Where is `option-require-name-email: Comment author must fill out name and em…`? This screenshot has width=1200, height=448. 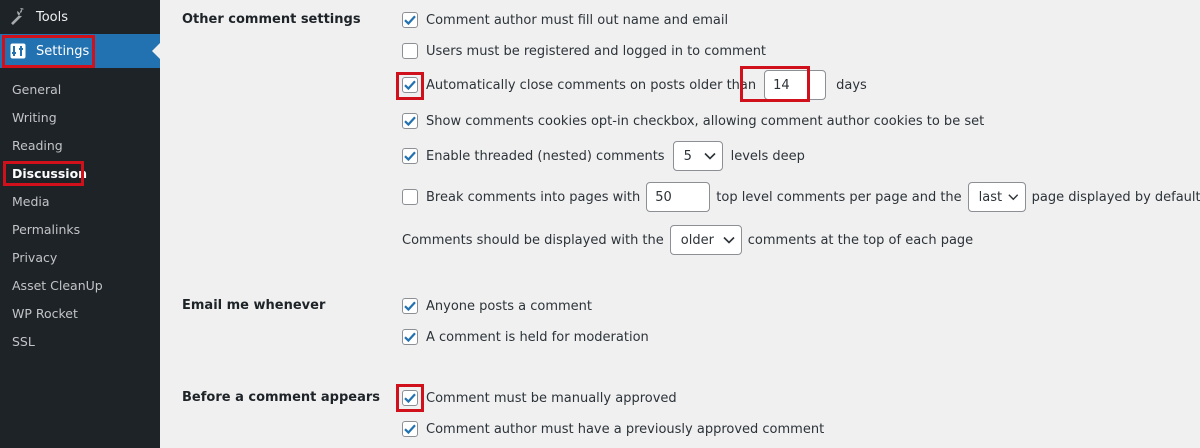 option-require-name-email: Comment author must fill out name and em… is located at coordinates (565, 20).